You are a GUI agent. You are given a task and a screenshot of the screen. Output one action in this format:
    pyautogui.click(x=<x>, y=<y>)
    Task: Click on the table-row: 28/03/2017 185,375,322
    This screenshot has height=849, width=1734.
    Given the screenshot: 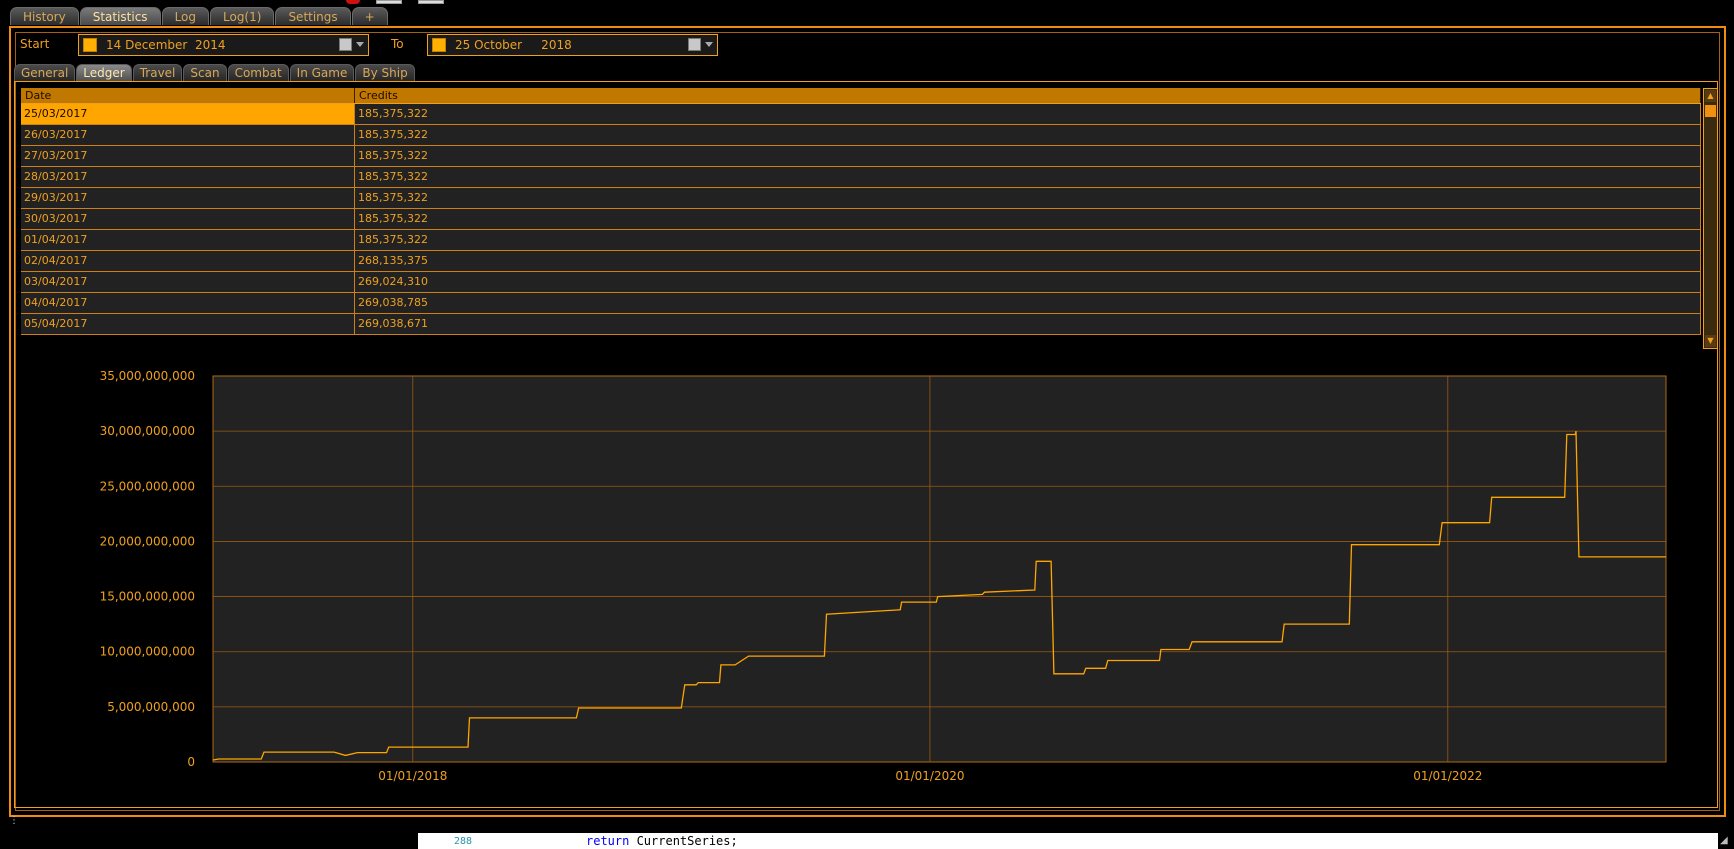 What is the action you would take?
    pyautogui.click(x=861, y=177)
    